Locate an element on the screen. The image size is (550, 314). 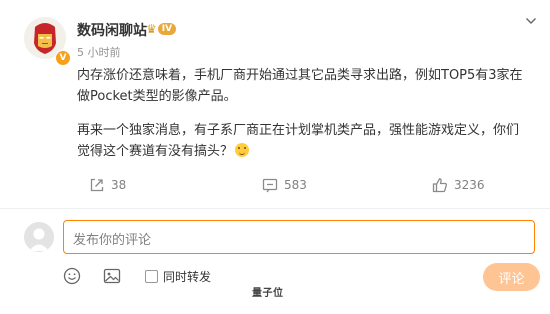
comment-count: 583 is located at coordinates (295, 185).